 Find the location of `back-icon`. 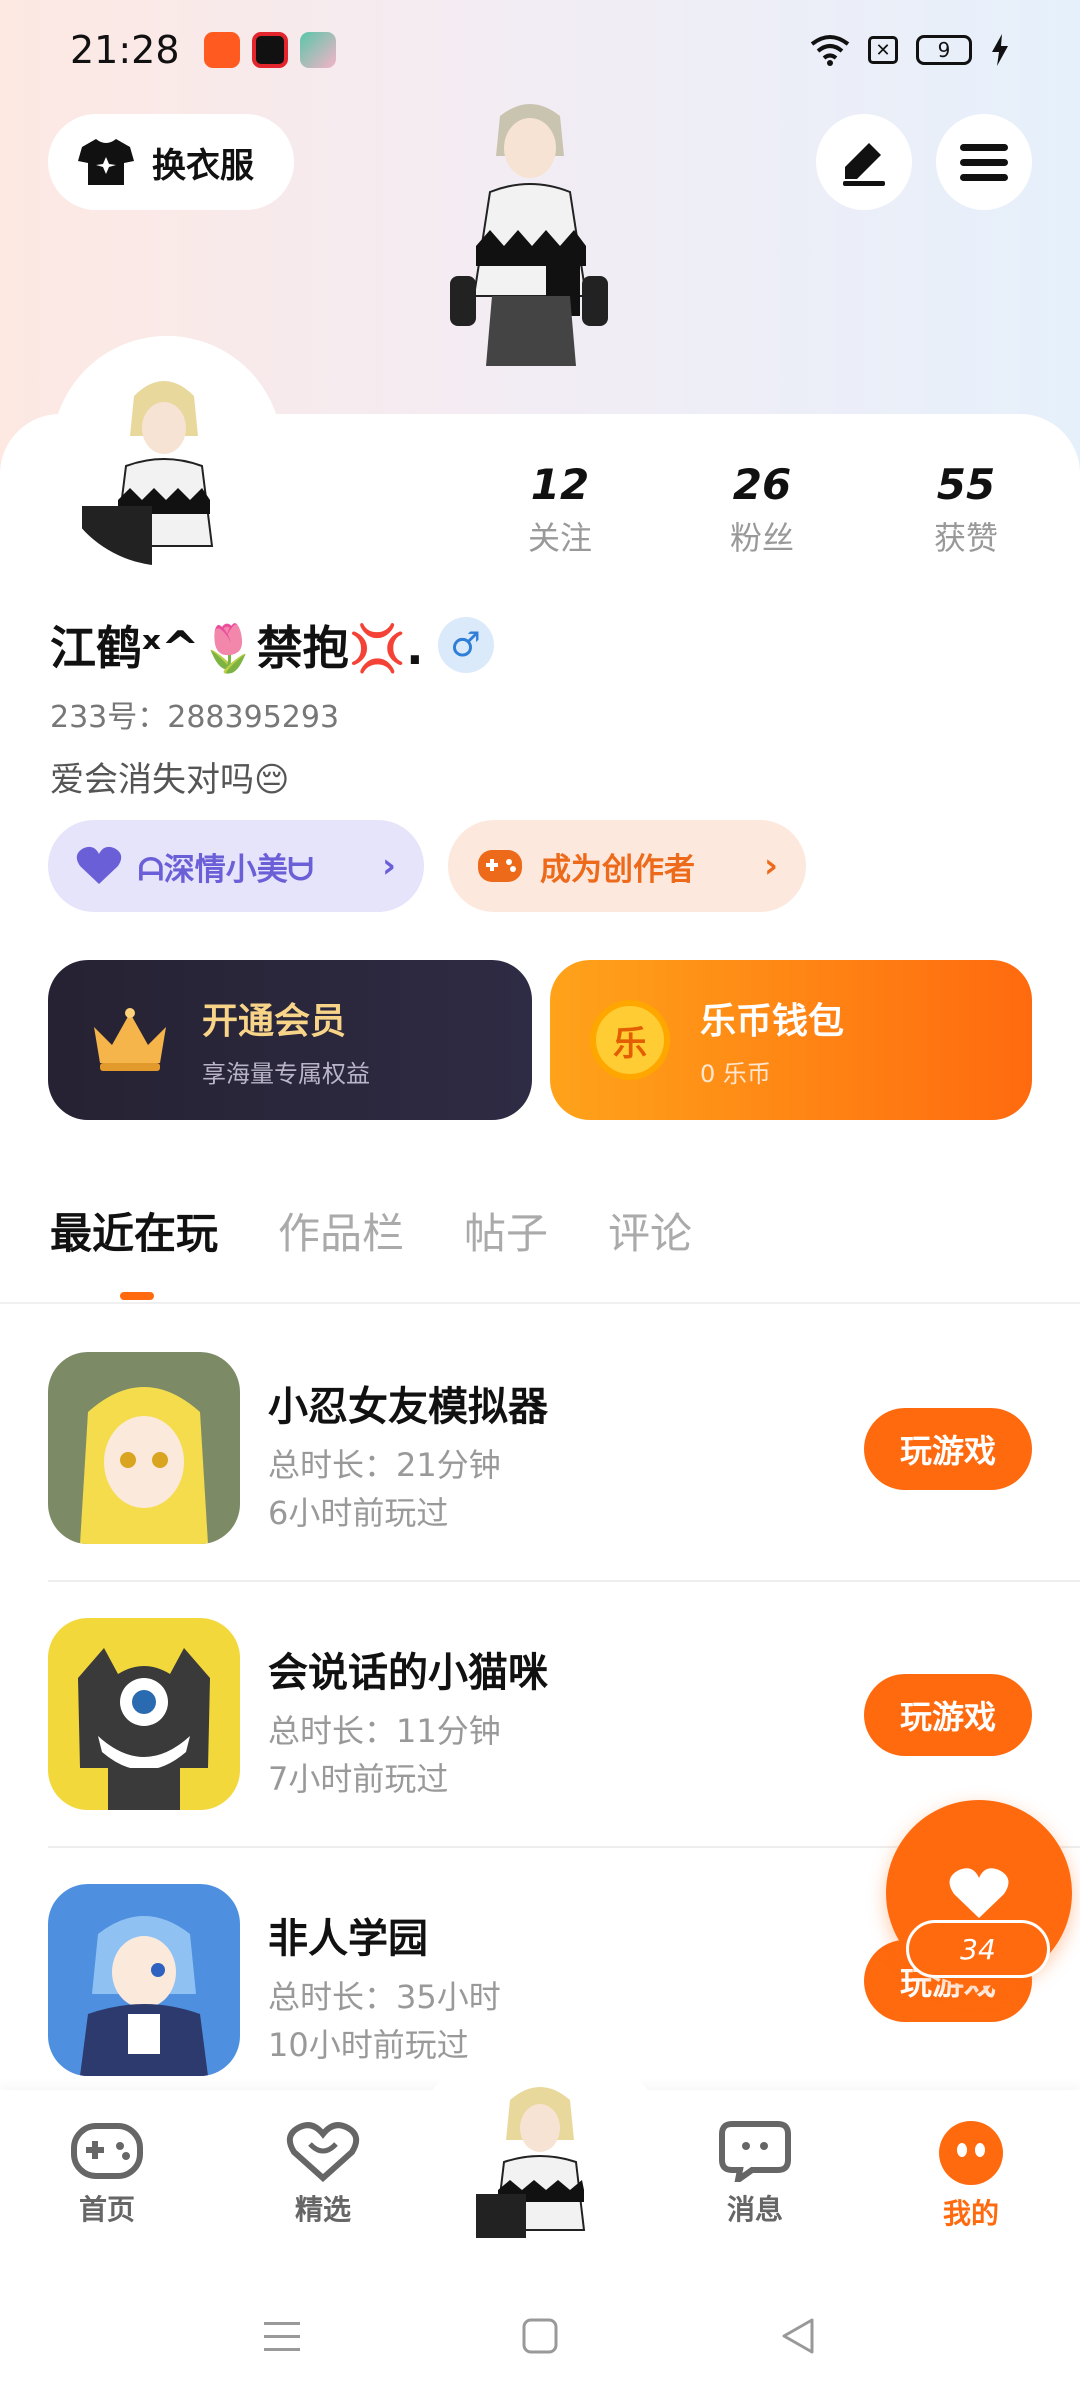

back-icon is located at coordinates (798, 2336).